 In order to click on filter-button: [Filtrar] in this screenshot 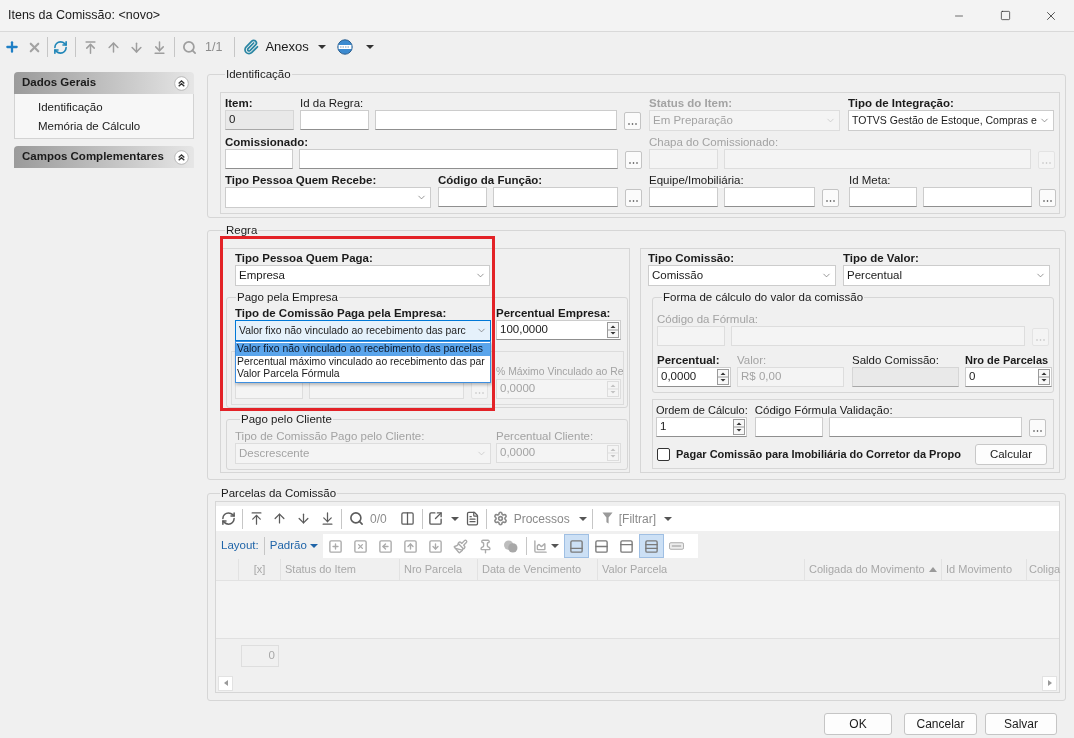, I will do `click(635, 518)`.